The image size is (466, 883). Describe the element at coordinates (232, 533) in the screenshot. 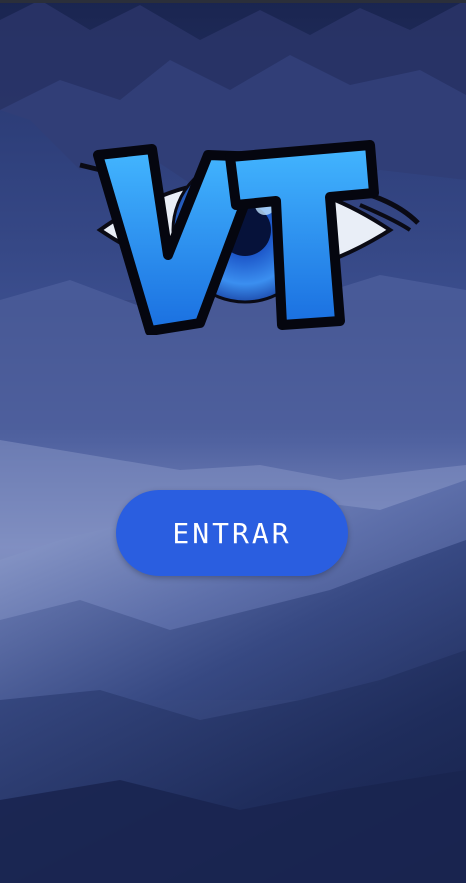

I see `enter-button: ENTRAR` at that location.